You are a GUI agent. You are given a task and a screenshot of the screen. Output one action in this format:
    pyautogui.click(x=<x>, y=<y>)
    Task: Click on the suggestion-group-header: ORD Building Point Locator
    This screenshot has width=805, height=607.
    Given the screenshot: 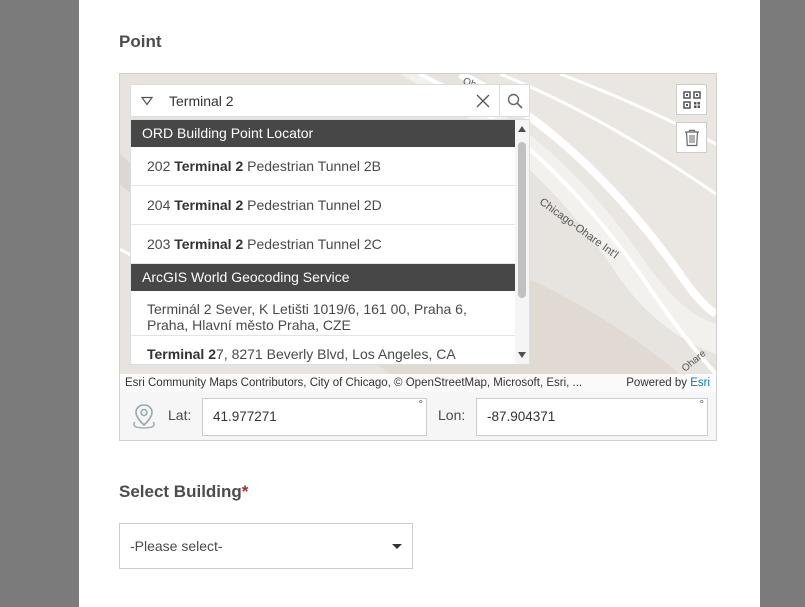 What is the action you would take?
    pyautogui.click(x=323, y=133)
    